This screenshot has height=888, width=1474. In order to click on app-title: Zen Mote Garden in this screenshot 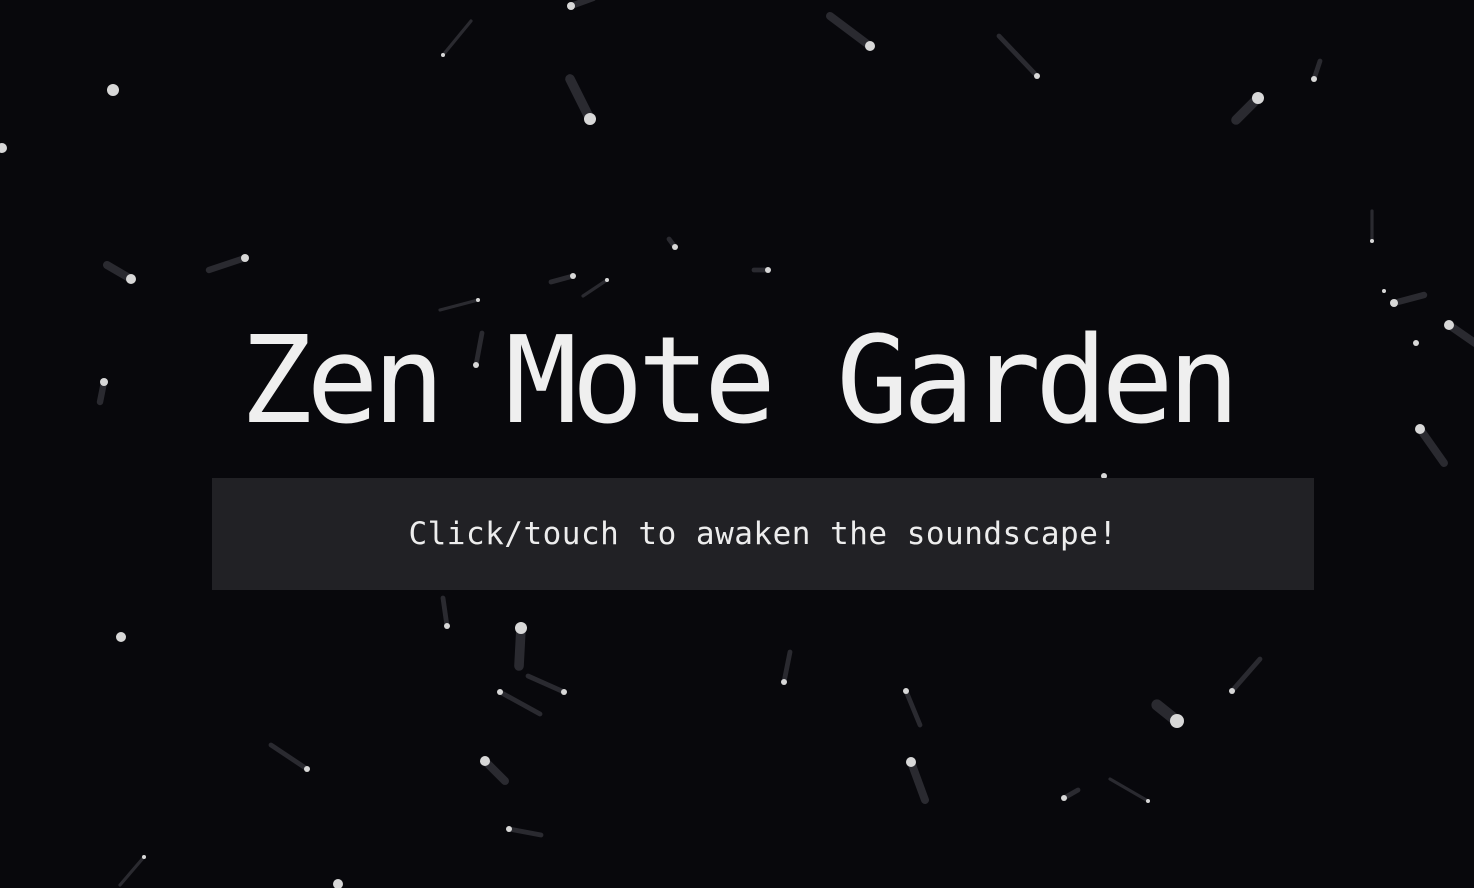, I will do `click(740, 381)`.